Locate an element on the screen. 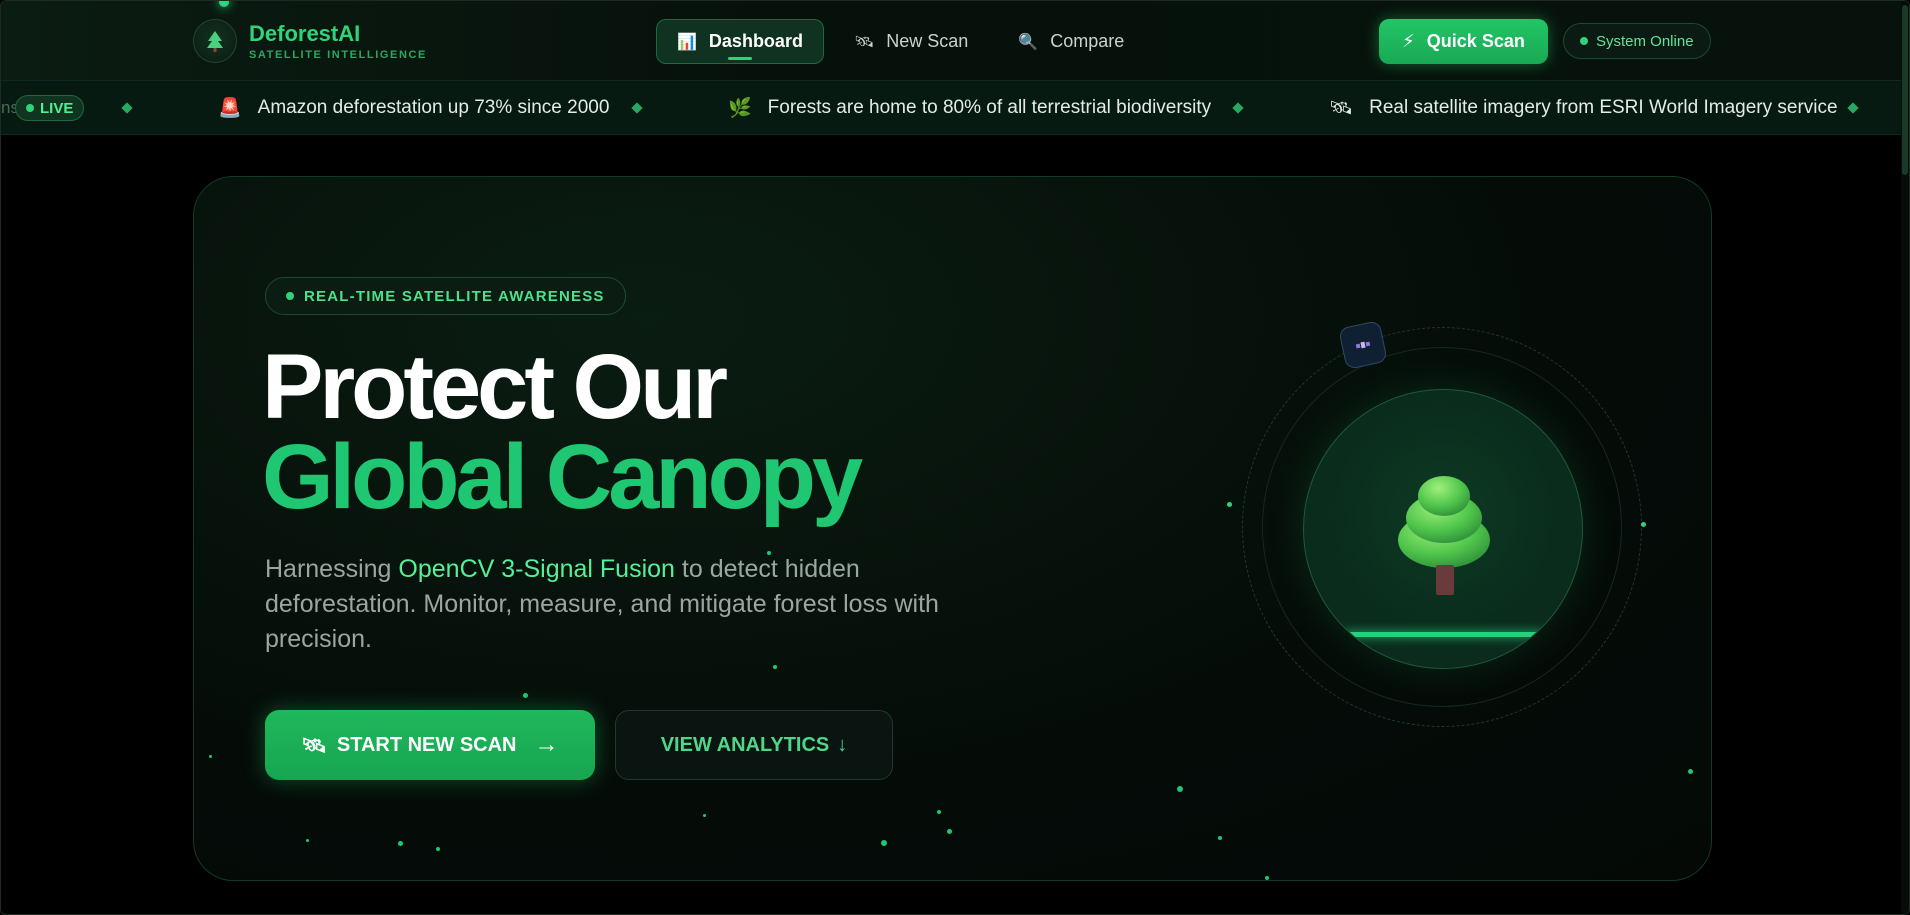  tree-illustration-icon is located at coordinates (1444, 522).